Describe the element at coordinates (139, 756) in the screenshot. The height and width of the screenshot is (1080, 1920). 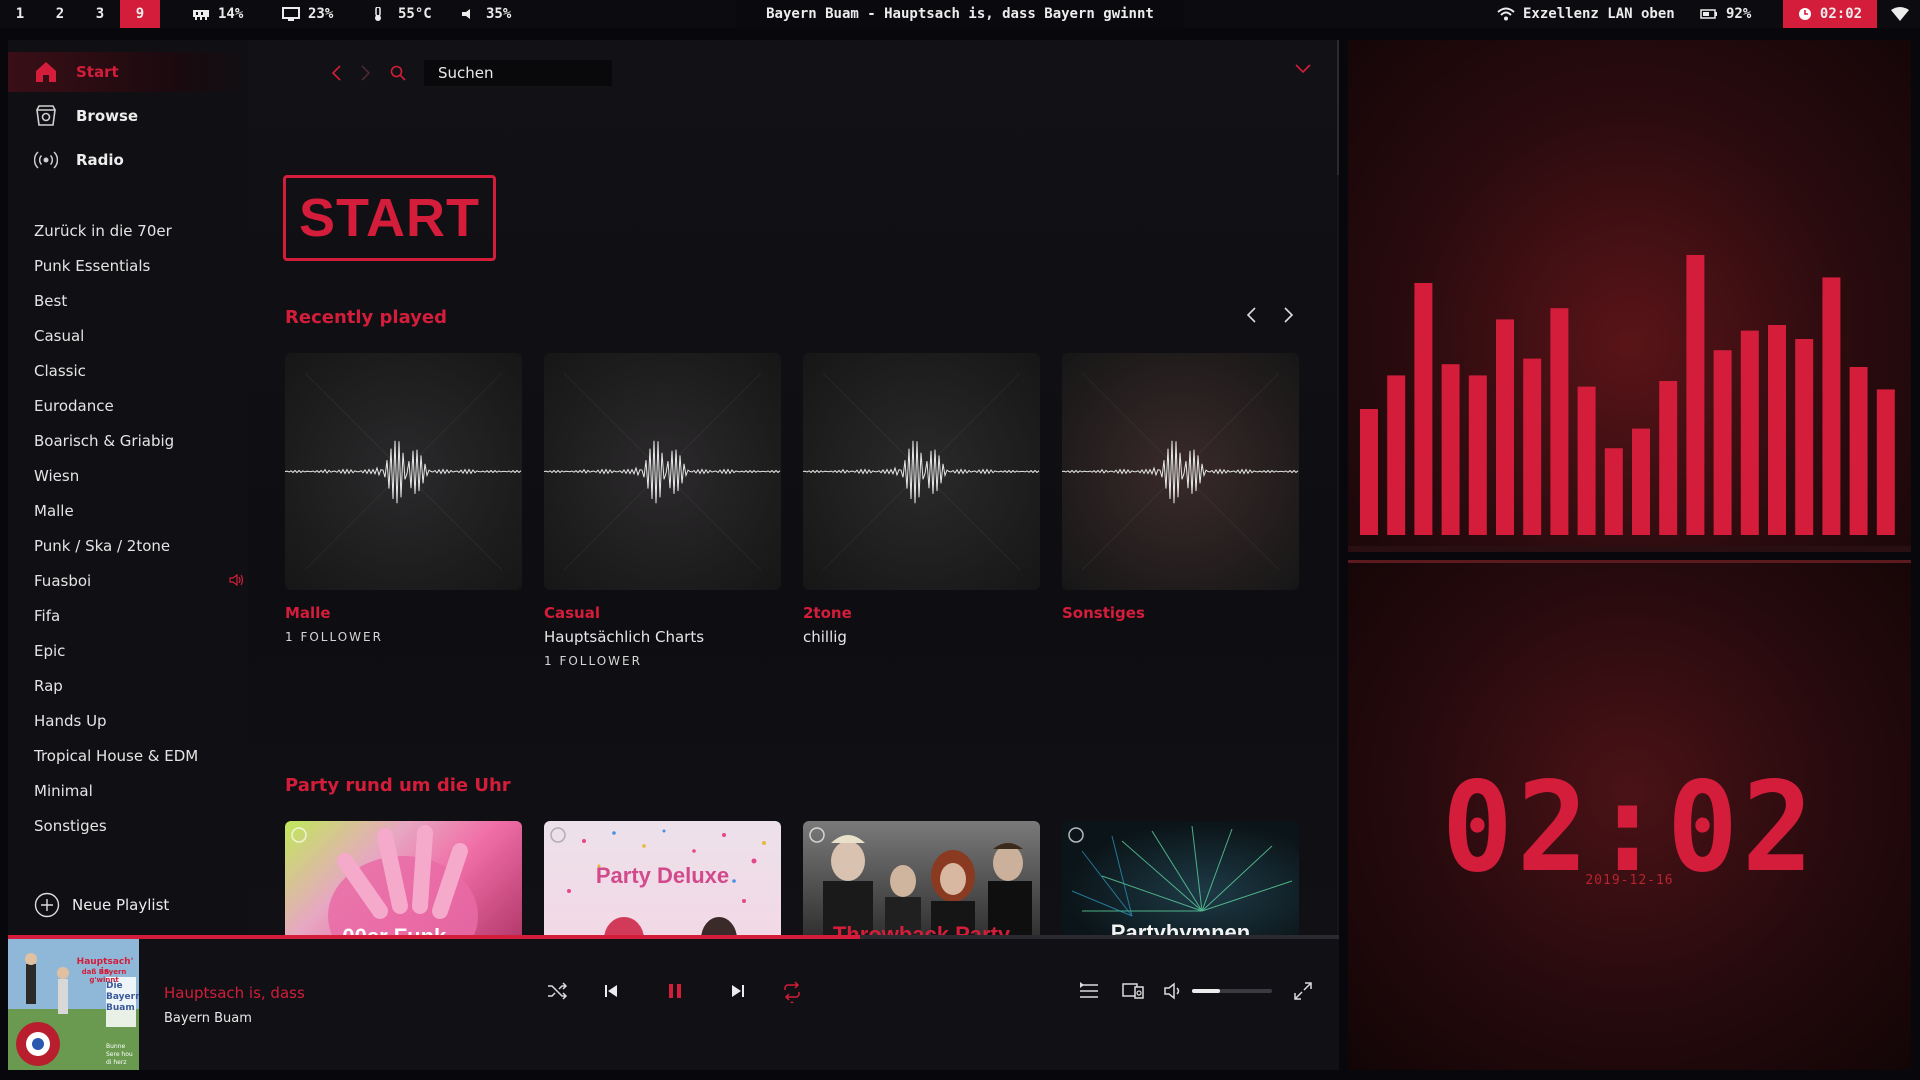
I see `playlist-item: Tropical House & EDM` at that location.